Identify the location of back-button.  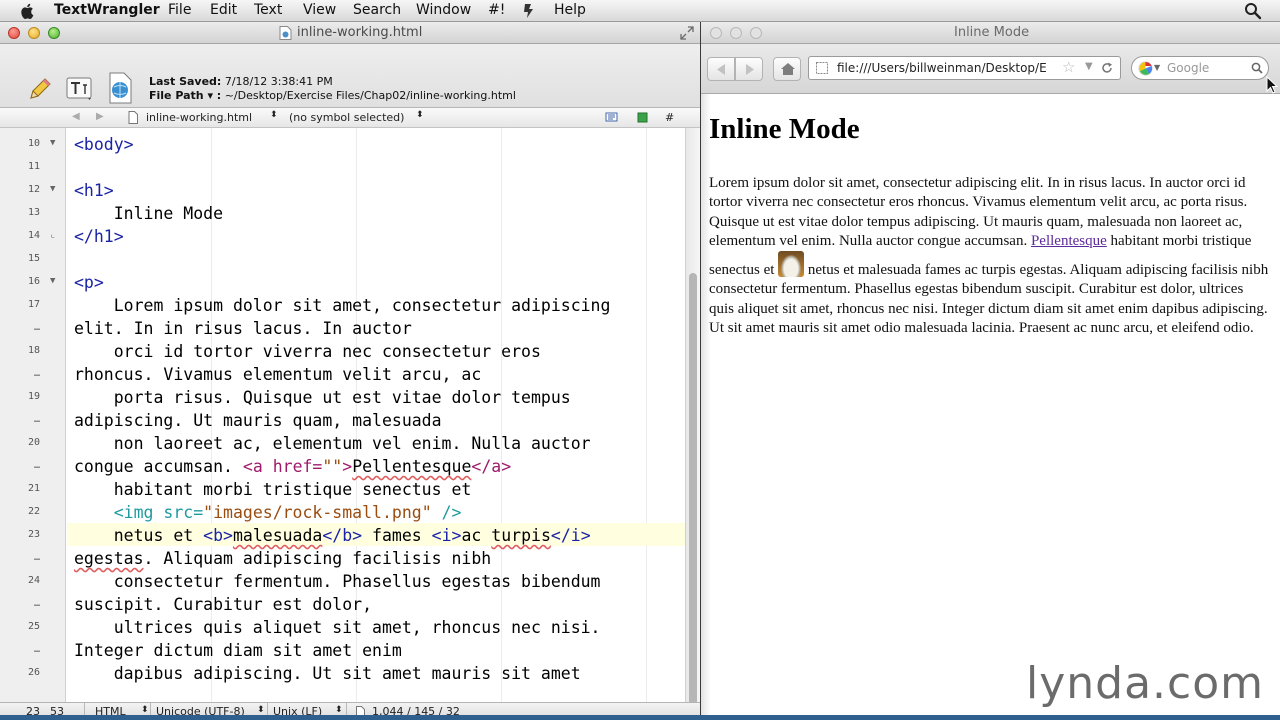
(721, 69).